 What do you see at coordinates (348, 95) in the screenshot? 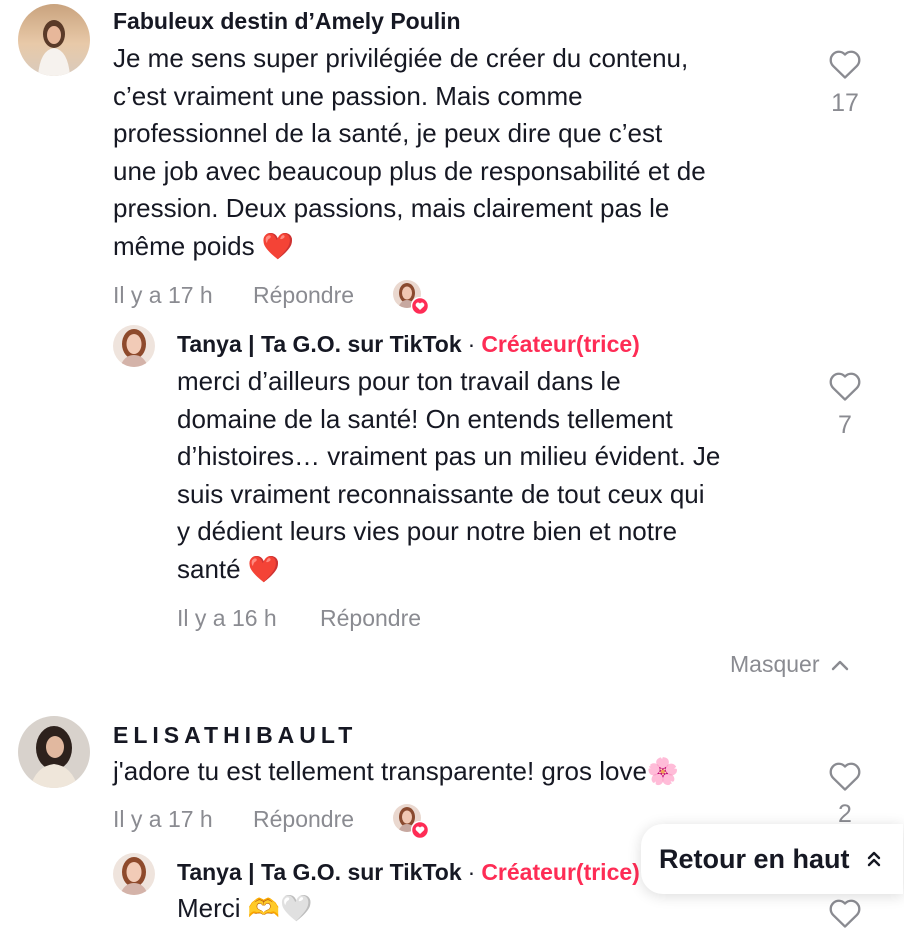
I see `comment-text-line: c’est vraiment une passion. Mais comme` at bounding box center [348, 95].